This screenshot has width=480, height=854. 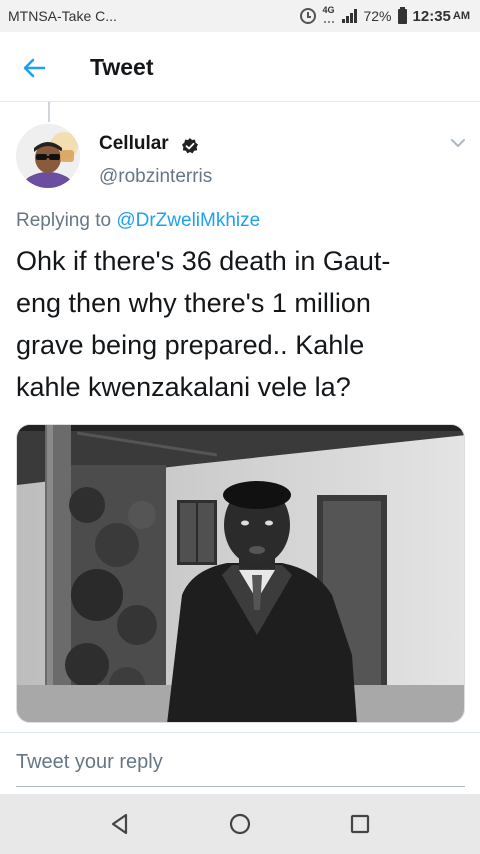 I want to click on page-title: Tweet, so click(x=122, y=67).